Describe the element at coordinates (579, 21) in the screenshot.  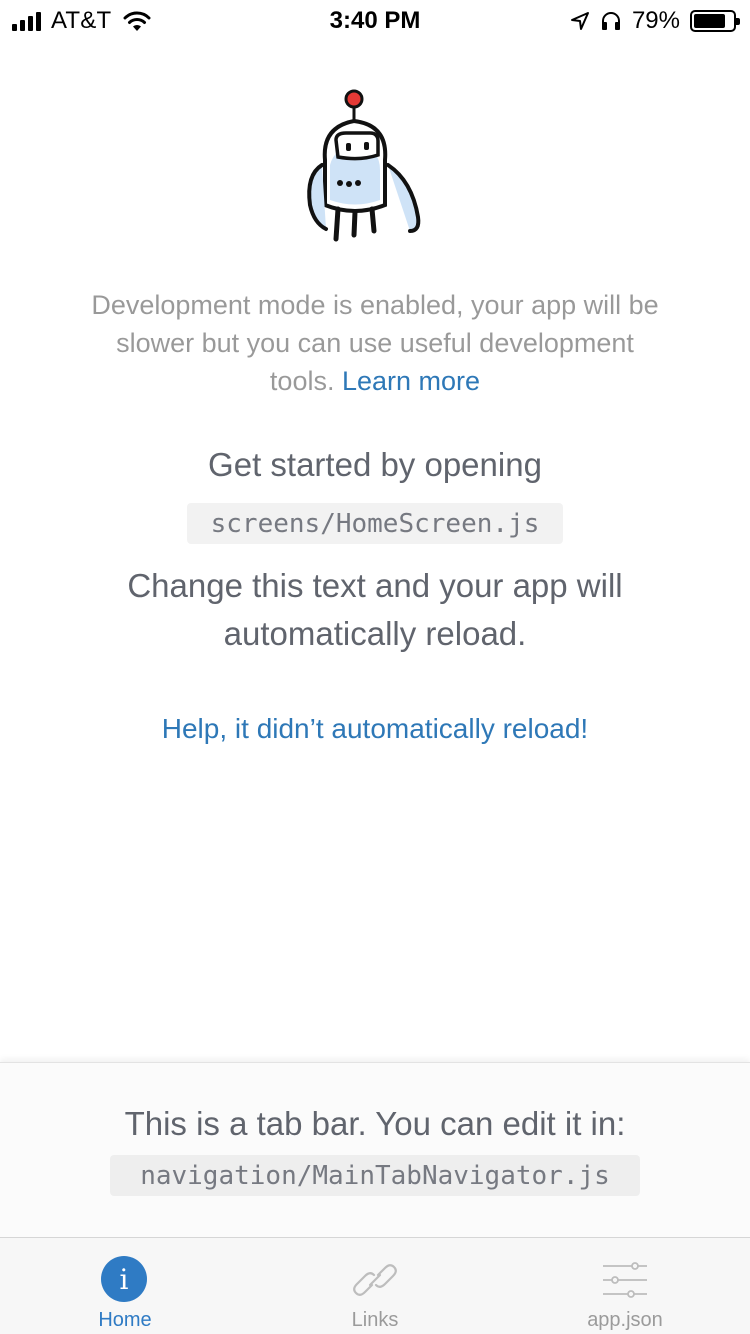
I see `location-arrow-icon` at that location.